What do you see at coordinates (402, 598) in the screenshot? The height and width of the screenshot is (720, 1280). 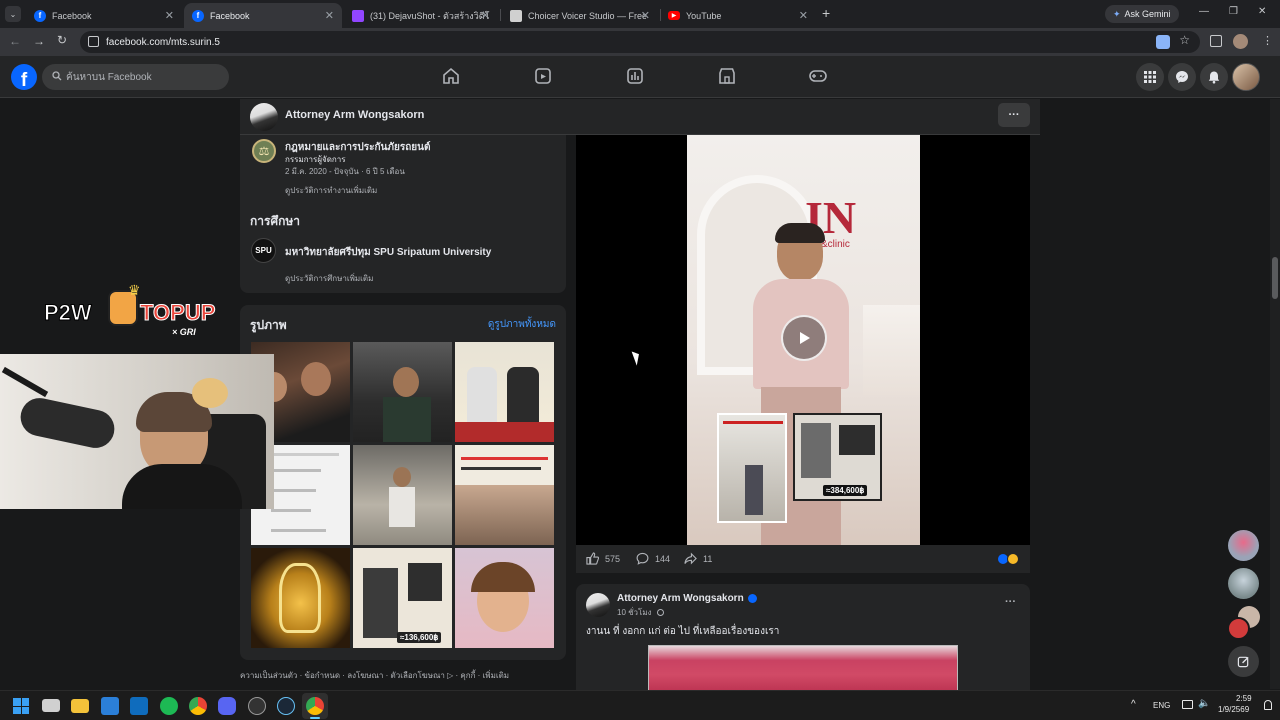 I see `photo-thumbnail: ≈136,600฿` at bounding box center [402, 598].